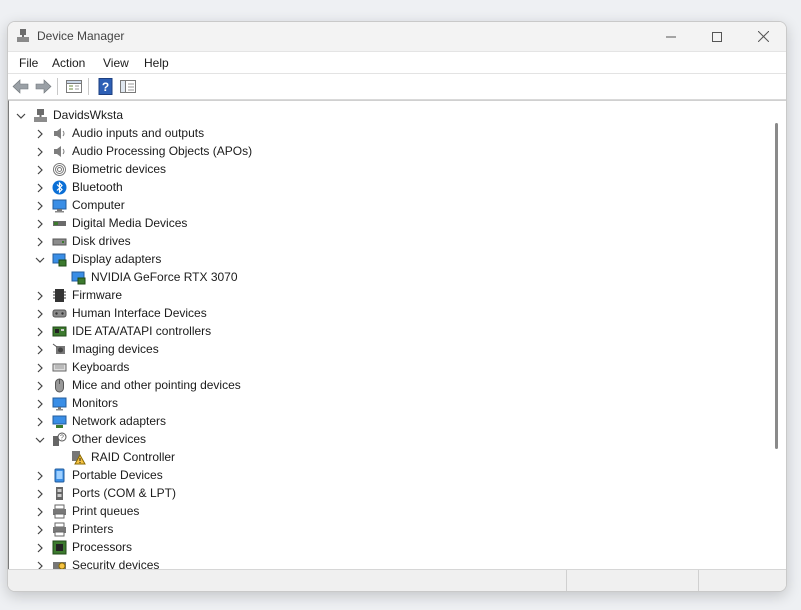 The image size is (801, 610). Describe the element at coordinates (59, 241) in the screenshot. I see `disk-icon` at that location.